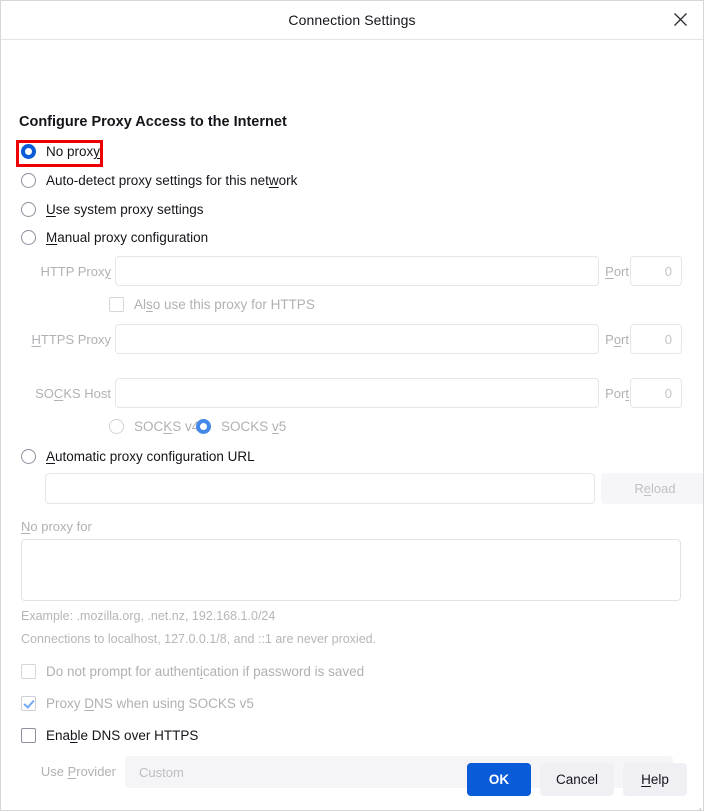 Image resolution: width=704 pixels, height=811 pixels. I want to click on help-button: Help, so click(655, 779).